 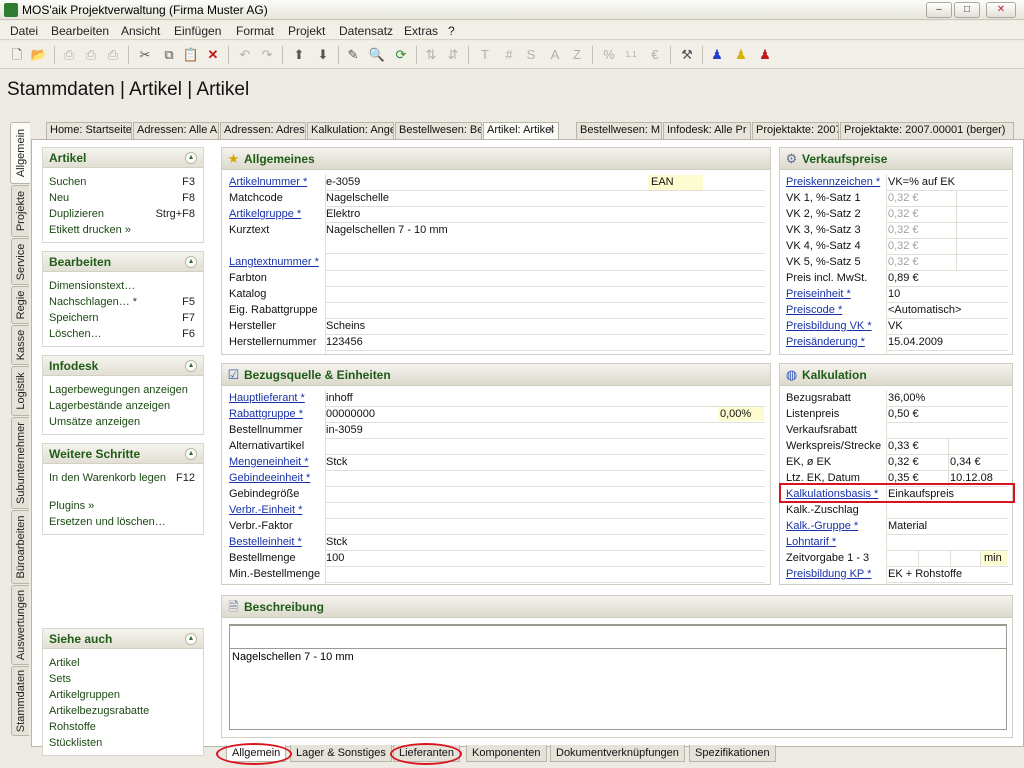 What do you see at coordinates (617, 753) in the screenshot?
I see `bottom-tab-dokumentverknuepfungen: Dokumentverknüpfungen` at bounding box center [617, 753].